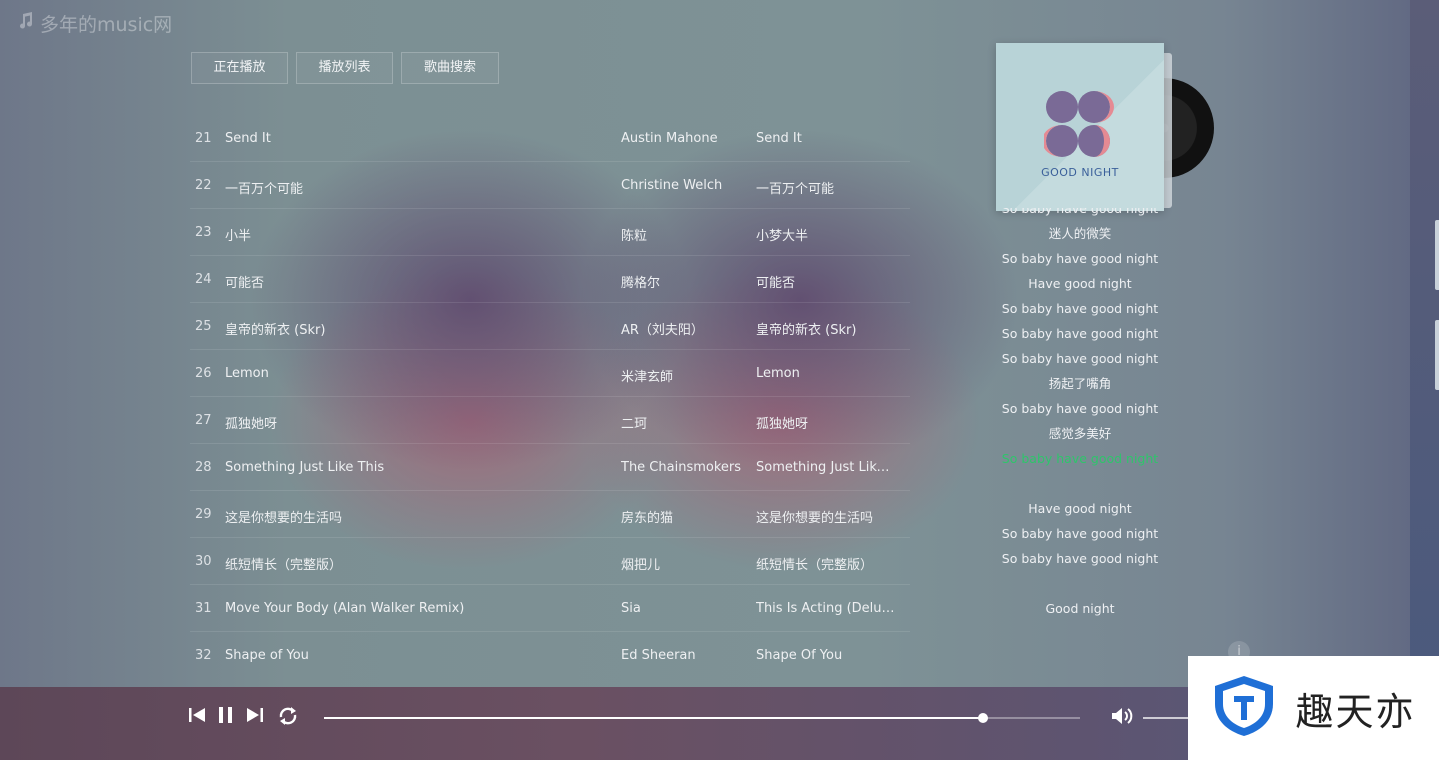 This screenshot has width=1439, height=760. Describe the element at coordinates (247, 373) in the screenshot. I see `song-title: Lemon` at that location.